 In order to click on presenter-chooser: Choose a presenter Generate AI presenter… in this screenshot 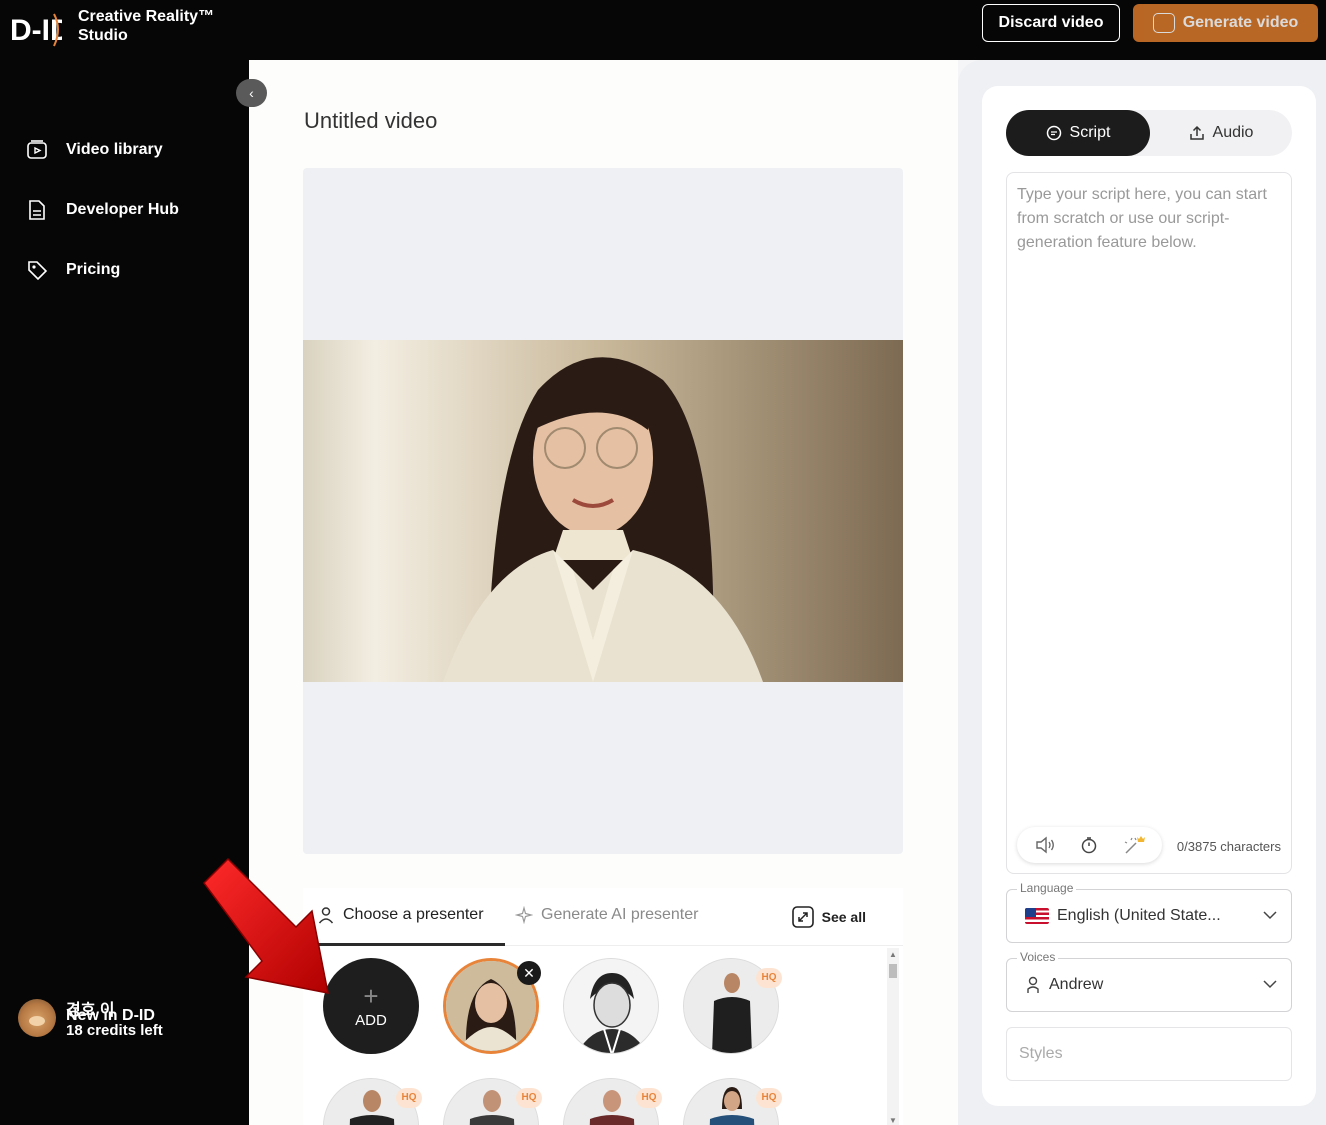, I will do `click(603, 1006)`.